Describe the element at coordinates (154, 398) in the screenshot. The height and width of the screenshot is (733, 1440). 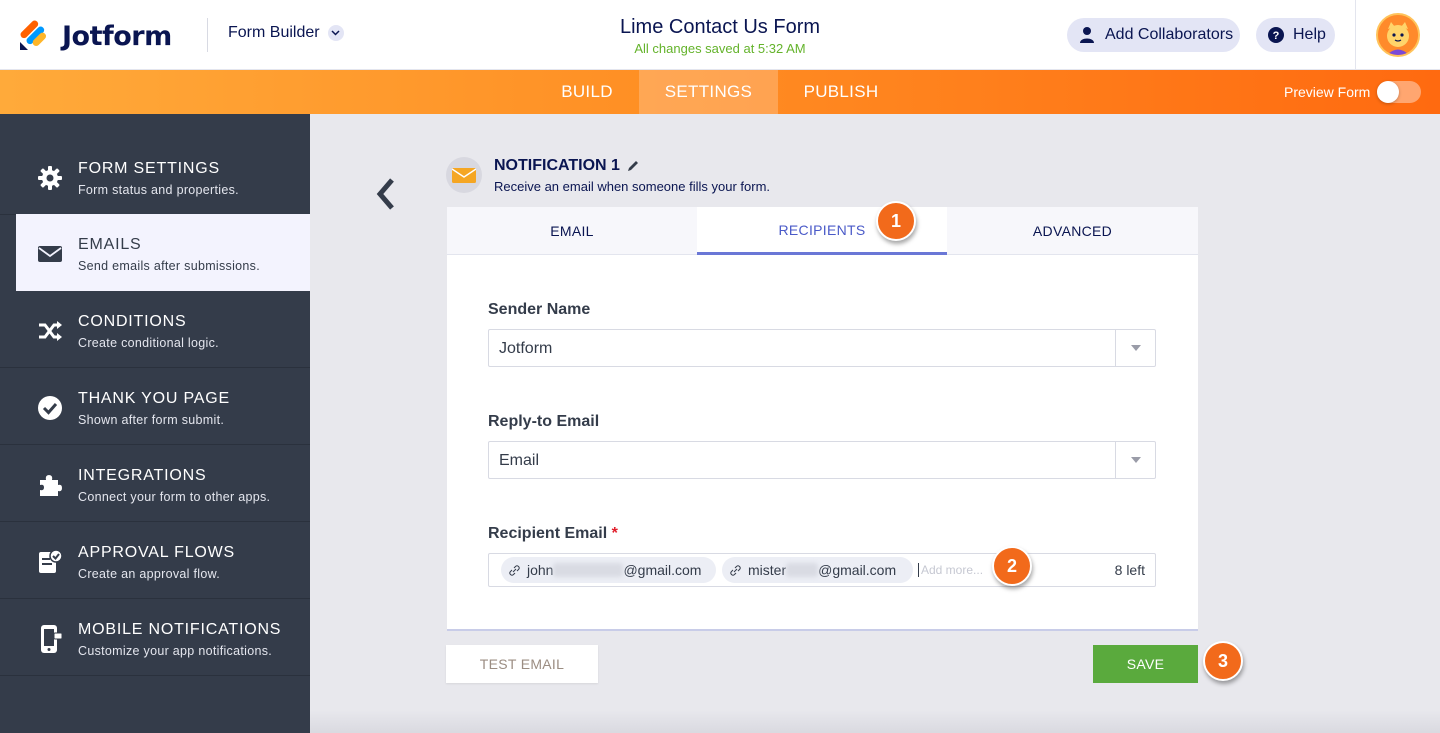
I see `sidebar-title: THANK YOU PAGE` at that location.